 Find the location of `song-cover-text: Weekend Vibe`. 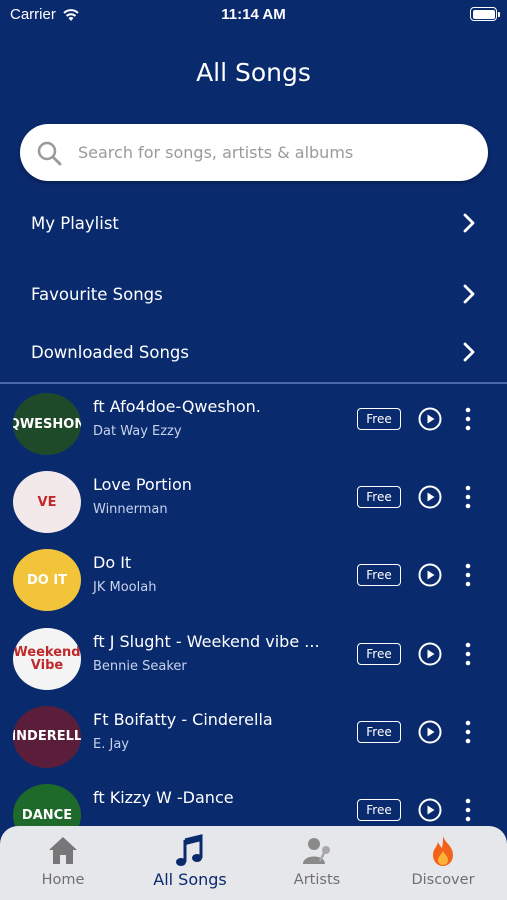

song-cover-text: Weekend Vibe is located at coordinates (47, 658).